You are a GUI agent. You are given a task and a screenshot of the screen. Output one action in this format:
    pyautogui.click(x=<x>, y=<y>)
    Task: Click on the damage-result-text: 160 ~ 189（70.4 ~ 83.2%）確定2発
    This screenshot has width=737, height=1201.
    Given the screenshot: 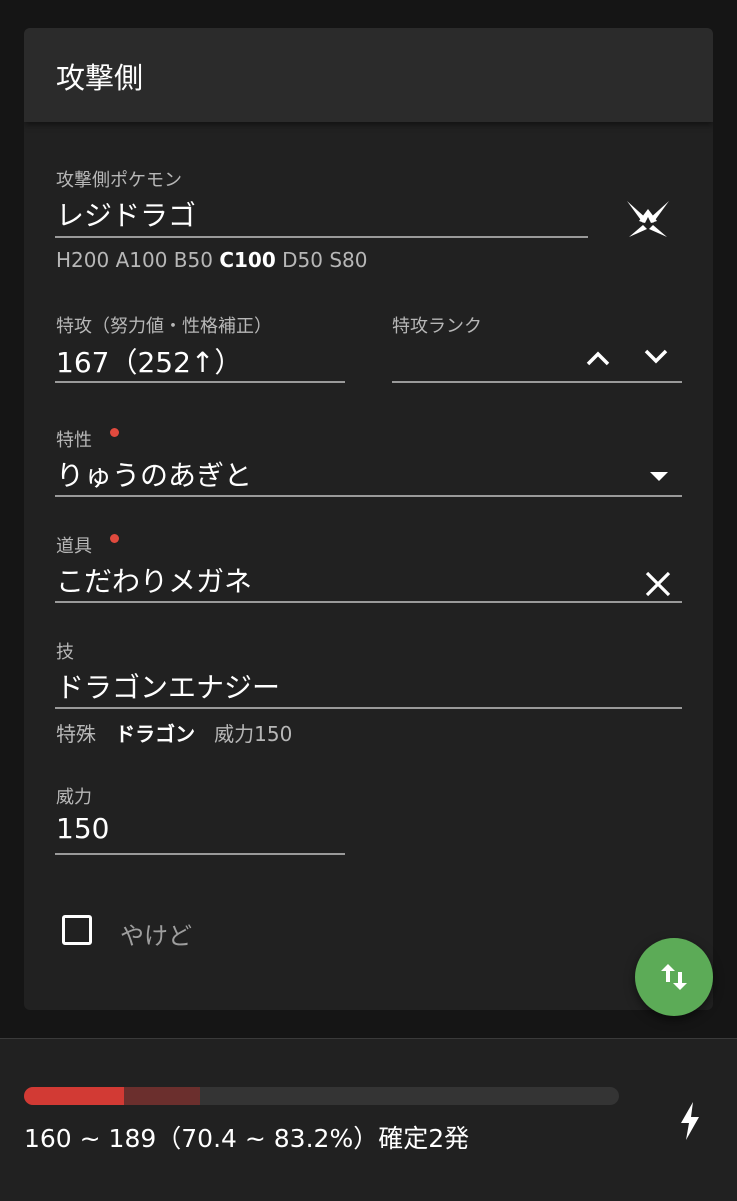 What is the action you would take?
    pyautogui.click(x=247, y=1138)
    